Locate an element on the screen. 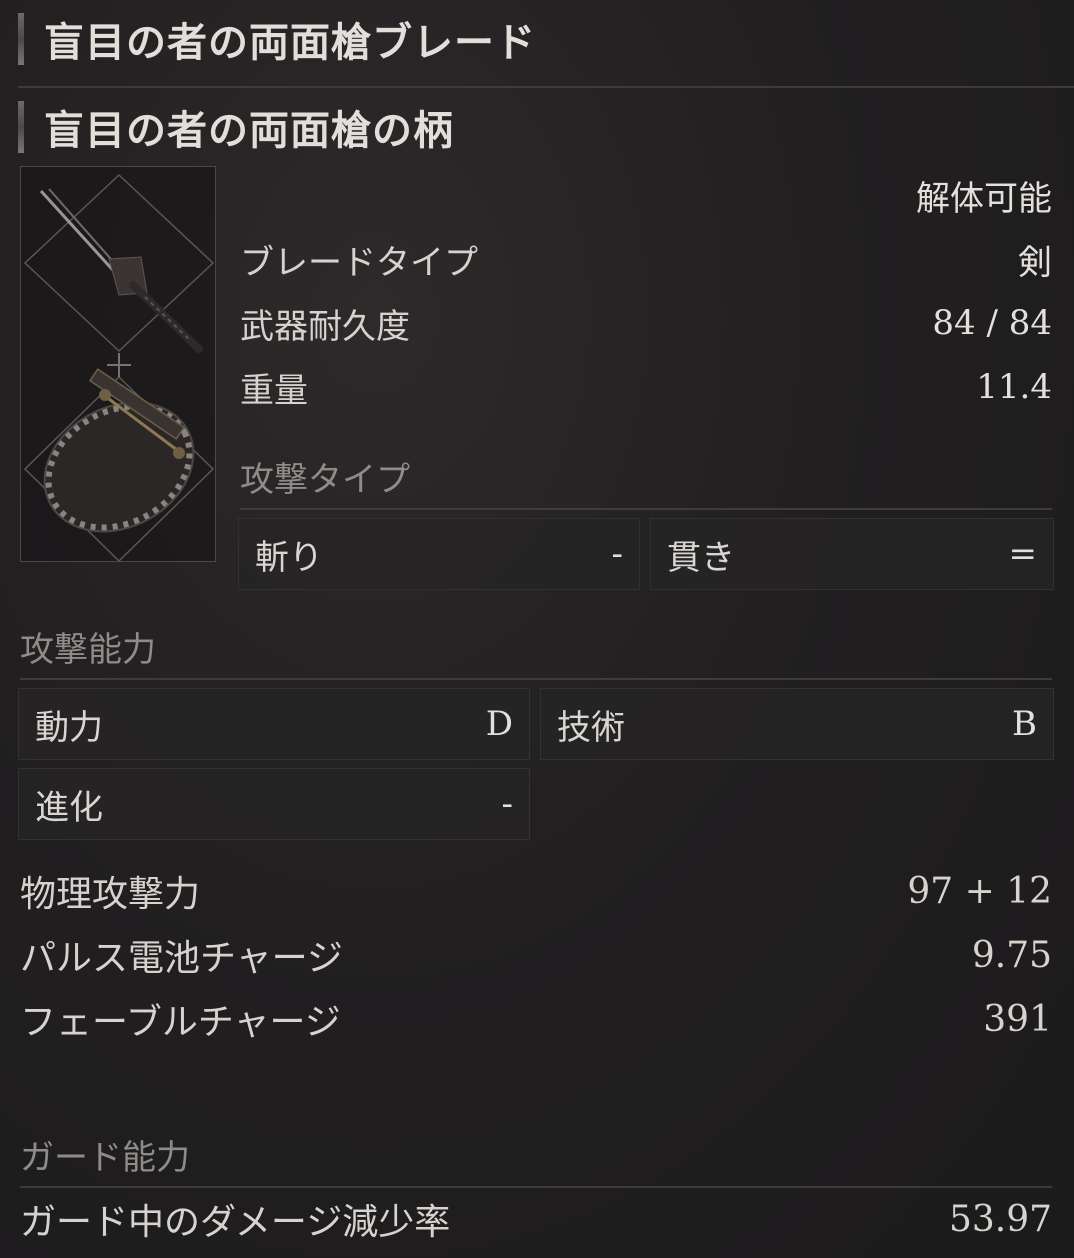 This screenshot has height=1258, width=1074. blade-name: 盲目の者の両面槍ブレード is located at coordinates (290, 42).